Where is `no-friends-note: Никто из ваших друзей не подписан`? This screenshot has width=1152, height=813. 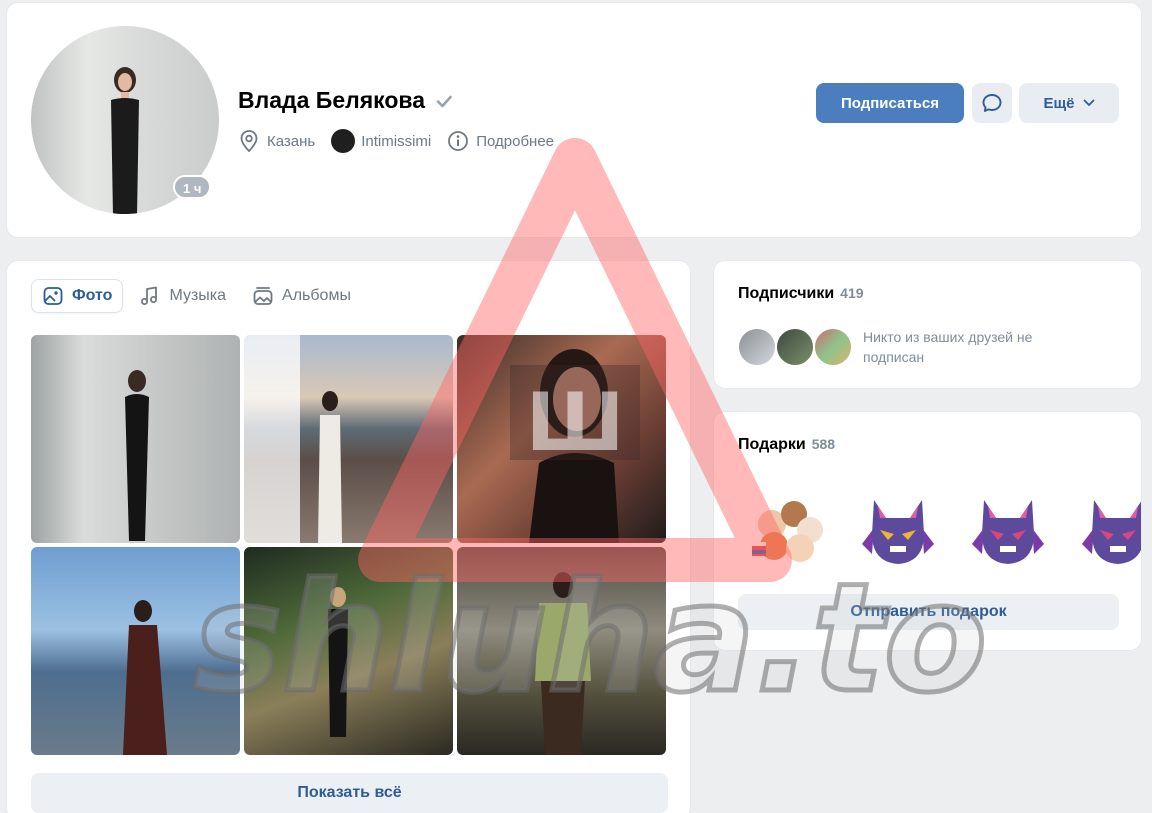
no-friends-note: Никто из ваших друзей не подписан is located at coordinates (948, 347).